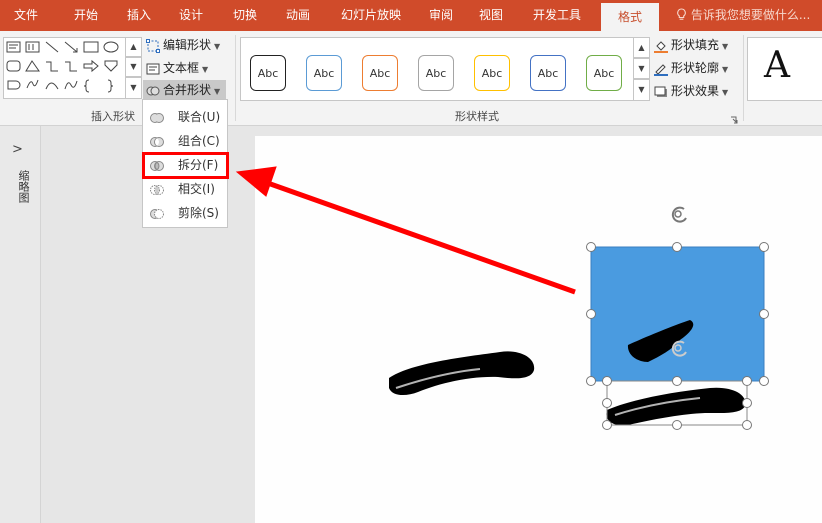 The width and height of the screenshot is (822, 523). What do you see at coordinates (157, 117) in the screenshot?
I see `union-icon` at bounding box center [157, 117].